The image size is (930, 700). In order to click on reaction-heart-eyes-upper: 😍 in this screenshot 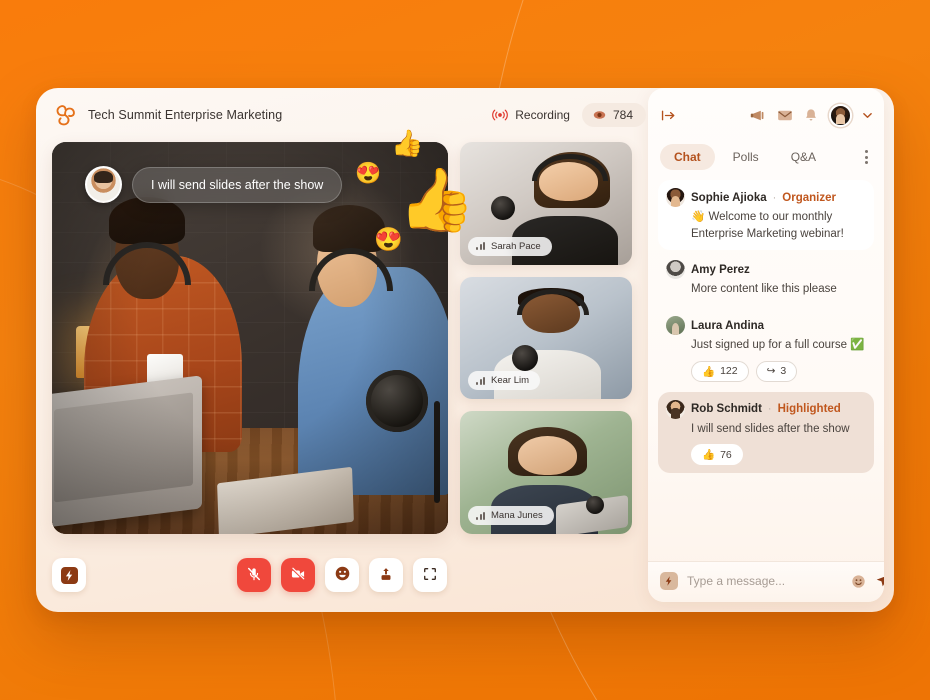, I will do `click(368, 173)`.